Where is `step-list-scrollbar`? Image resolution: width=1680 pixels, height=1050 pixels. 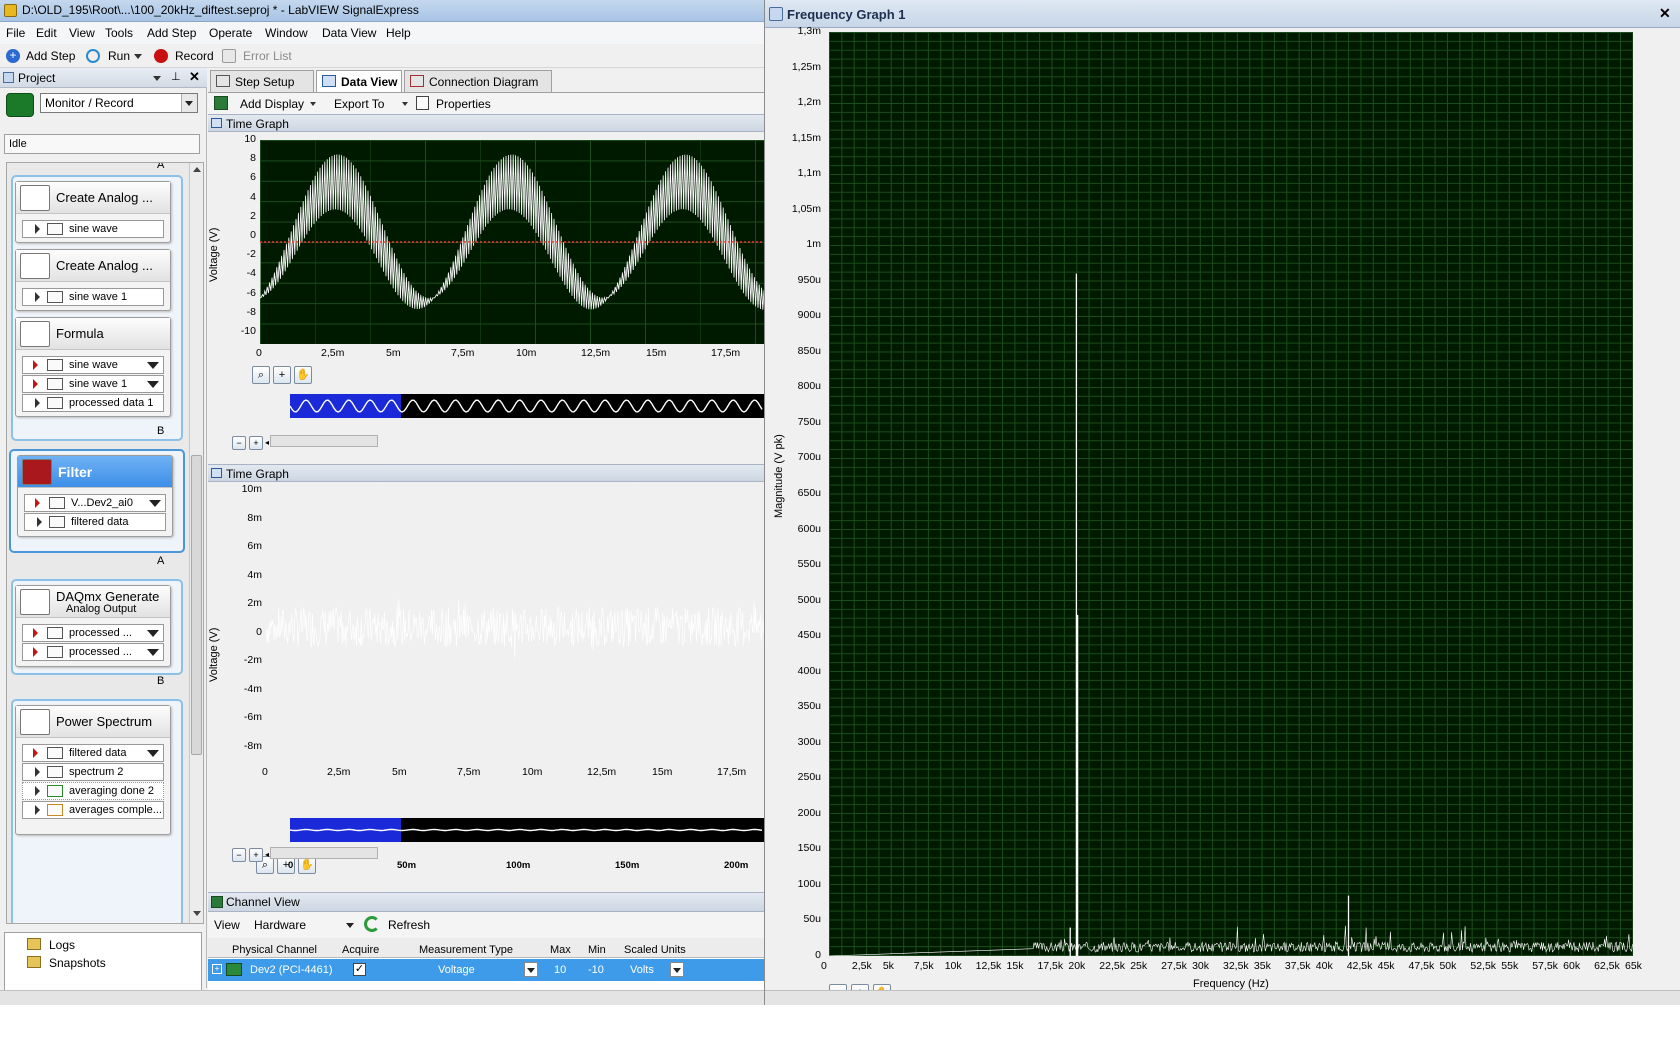
step-list-scrollbar is located at coordinates (196, 543).